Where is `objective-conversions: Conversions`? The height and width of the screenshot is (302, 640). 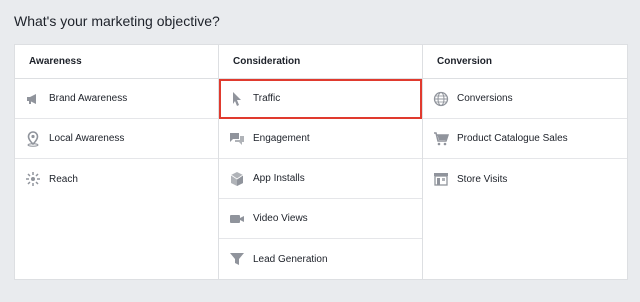
objective-conversions: Conversions is located at coordinates (525, 99).